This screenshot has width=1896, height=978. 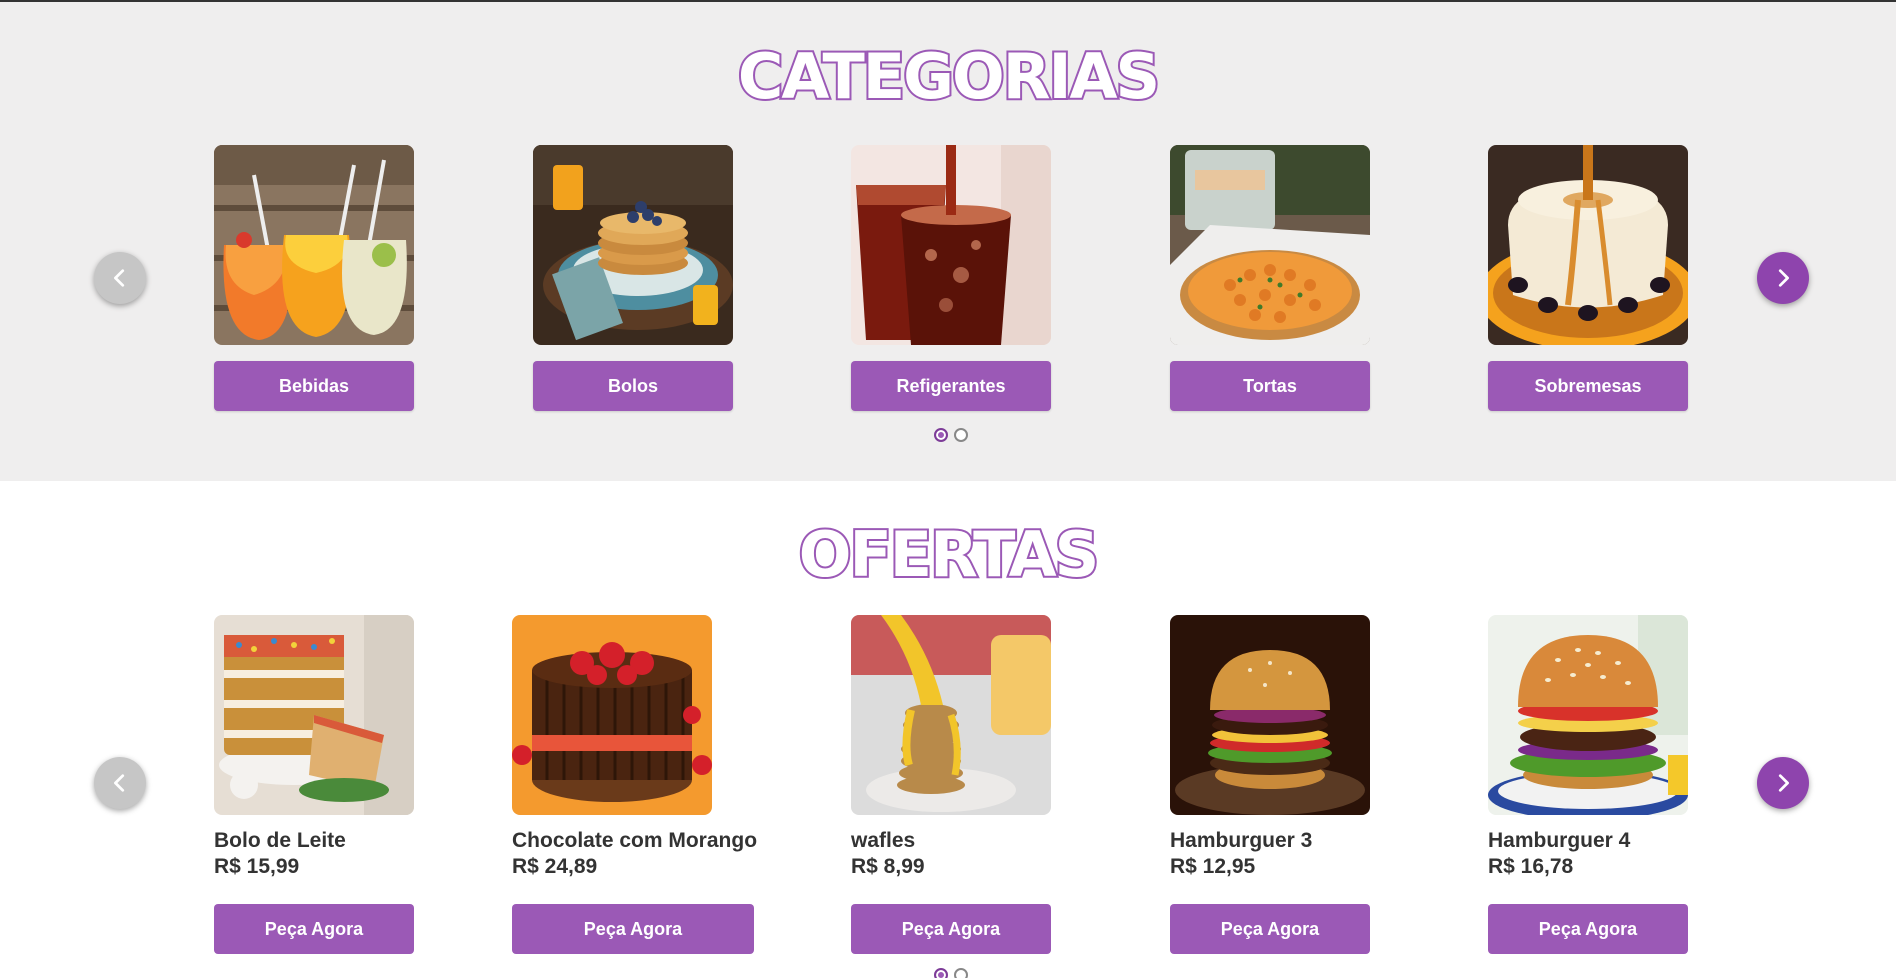 I want to click on category-card-bolos: Bolos, so click(x=633, y=278).